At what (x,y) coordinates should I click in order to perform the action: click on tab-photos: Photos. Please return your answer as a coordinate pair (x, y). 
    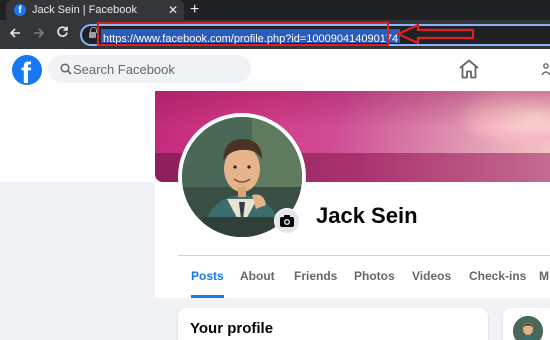
    Looking at the image, I should click on (374, 277).